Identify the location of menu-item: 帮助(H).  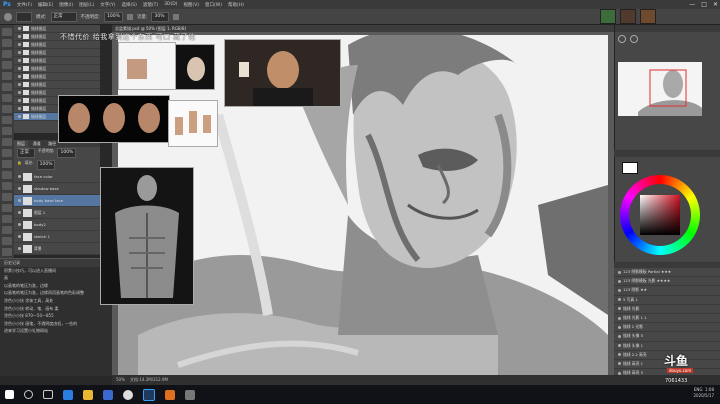
(236, 5).